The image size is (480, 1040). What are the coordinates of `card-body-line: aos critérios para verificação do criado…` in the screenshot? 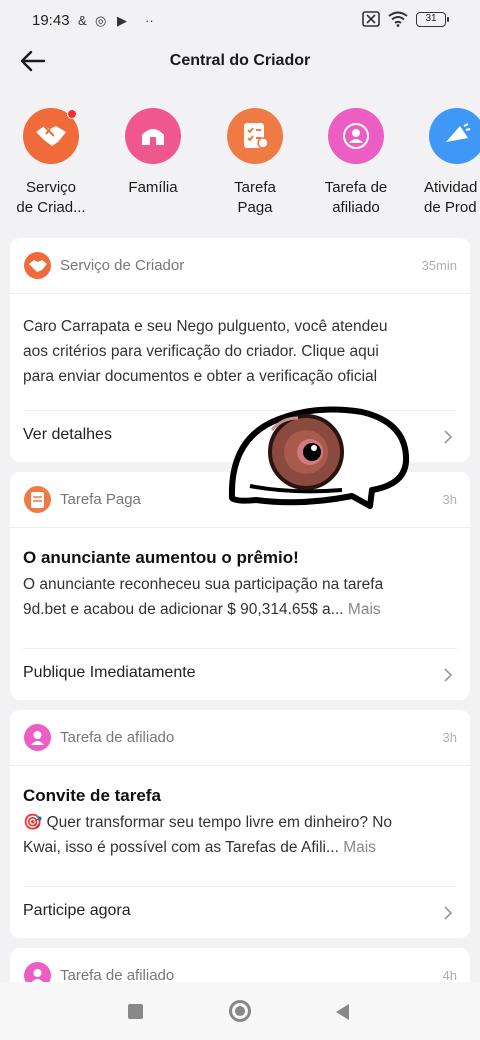 It's located at (201, 351).